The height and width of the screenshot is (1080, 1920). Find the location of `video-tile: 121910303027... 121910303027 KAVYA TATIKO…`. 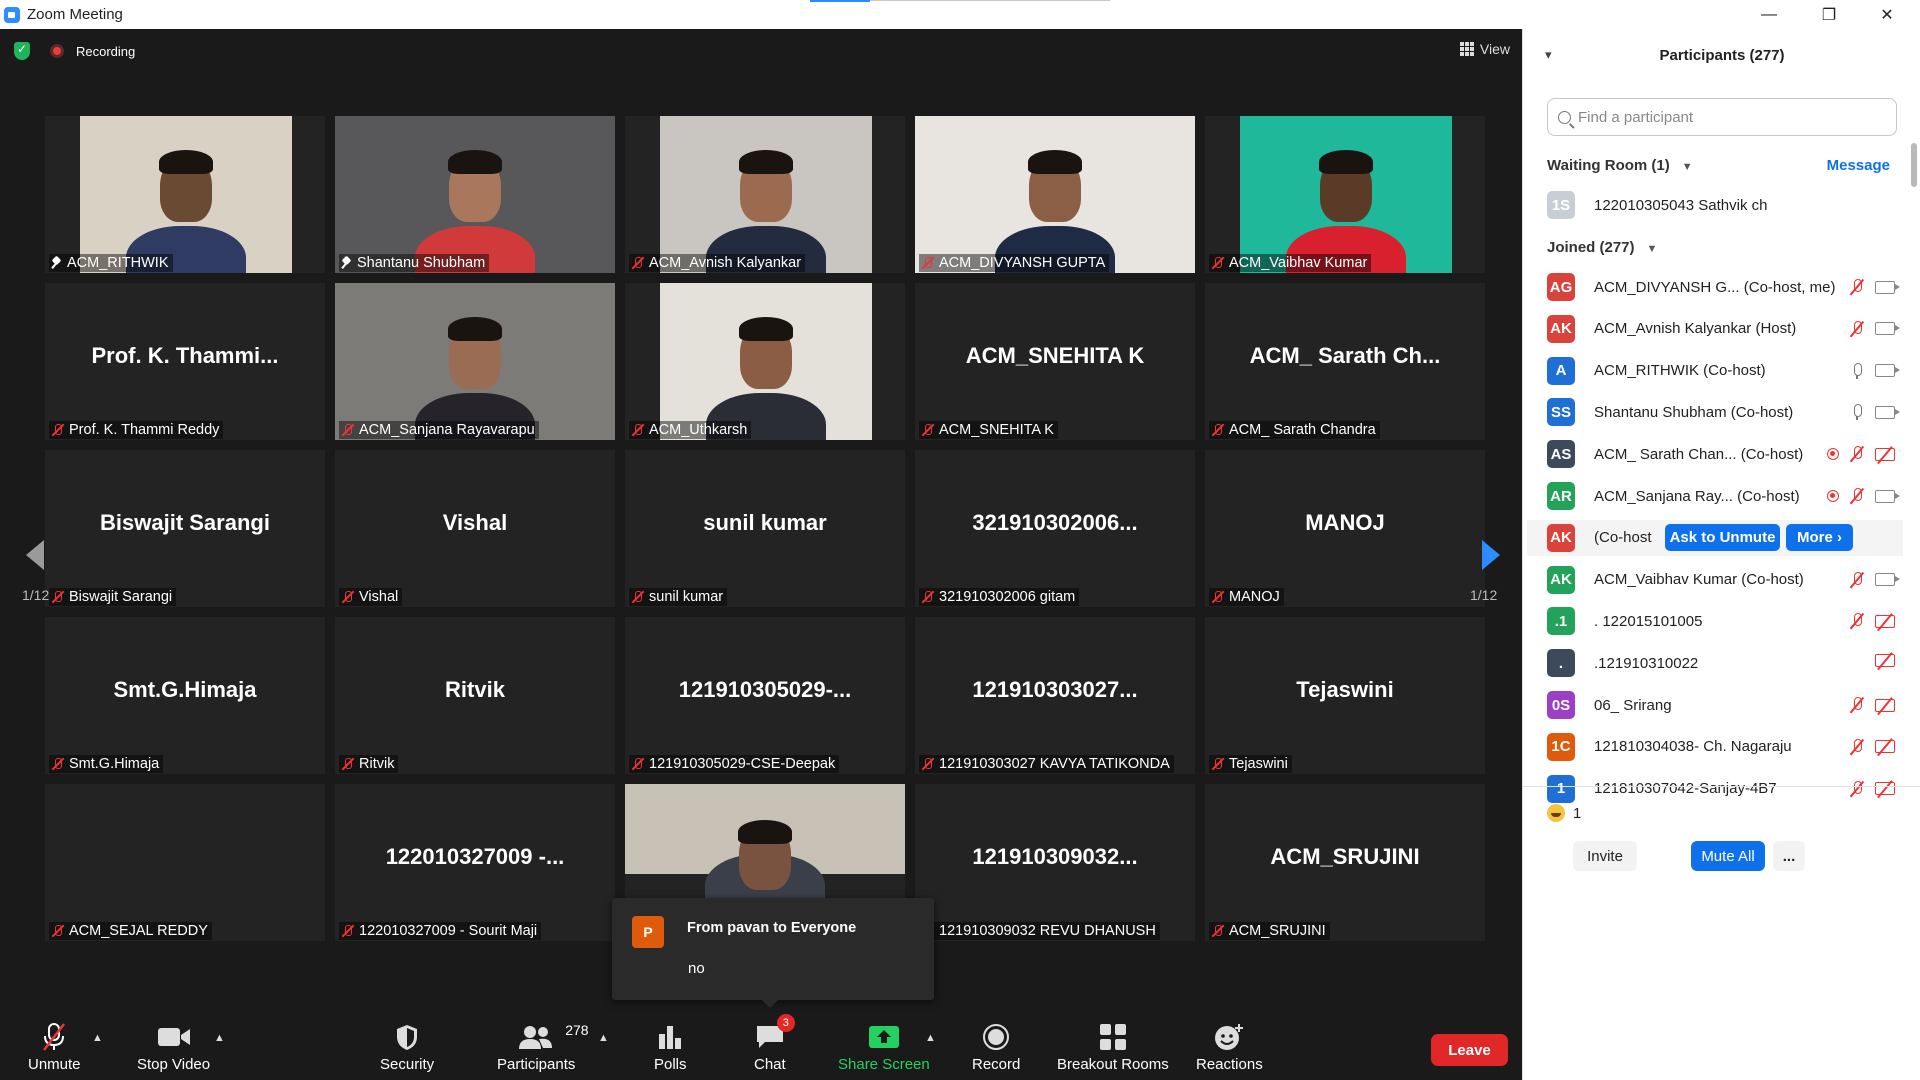

video-tile: 121910303027... 121910303027 KAVYA TATIKO… is located at coordinates (1055, 695).